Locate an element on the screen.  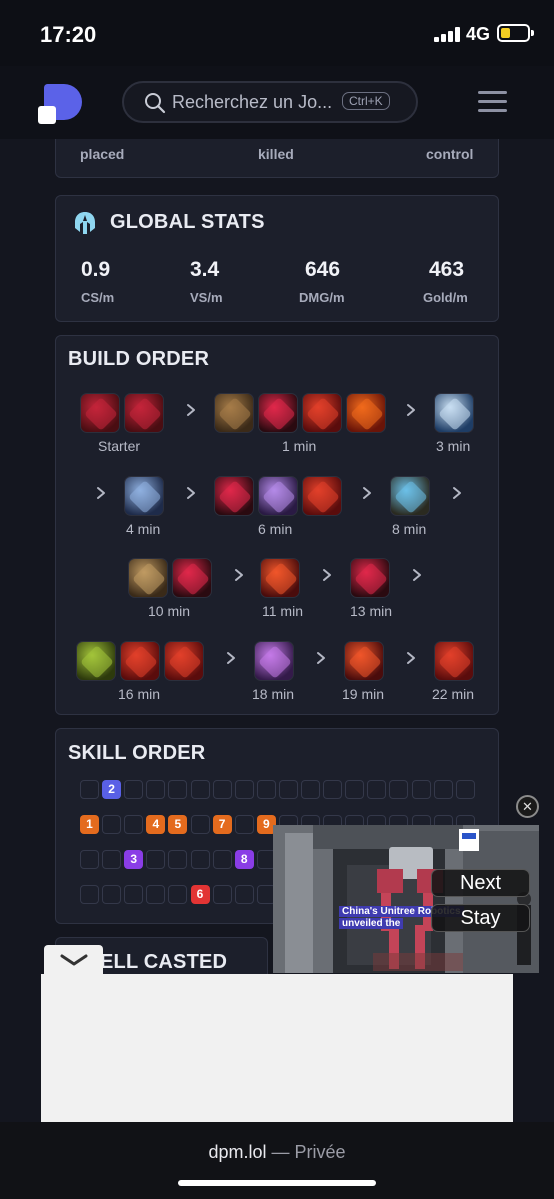
video-player: China's Unitree Robotics unveiled the is located at coordinates (406, 899).